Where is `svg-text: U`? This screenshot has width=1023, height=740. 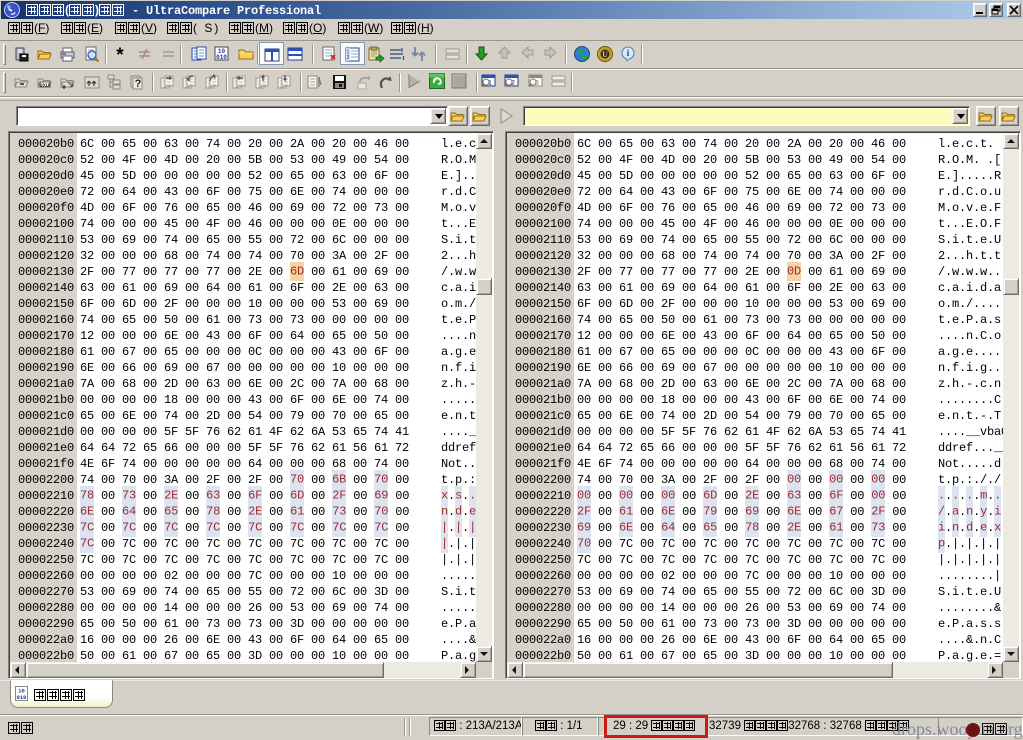
svg-text: U is located at coordinates (605, 54).